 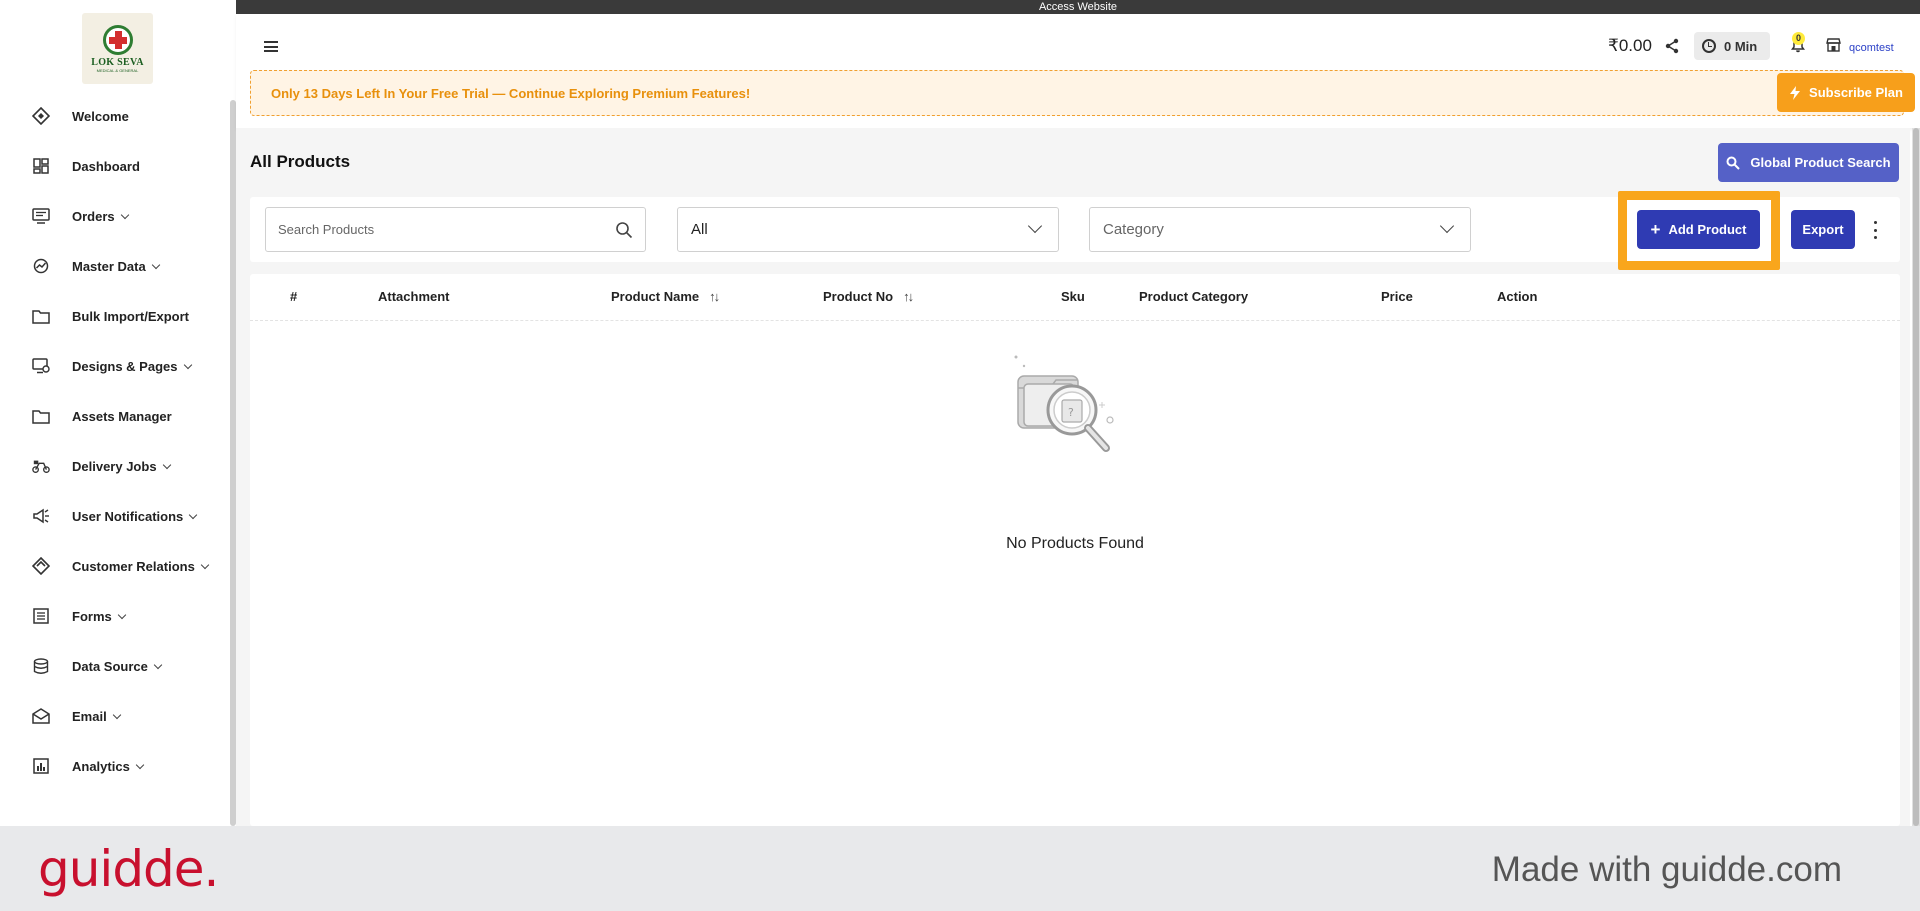 I want to click on sidebar-item-label: Bulk Import/Export, so click(x=130, y=316).